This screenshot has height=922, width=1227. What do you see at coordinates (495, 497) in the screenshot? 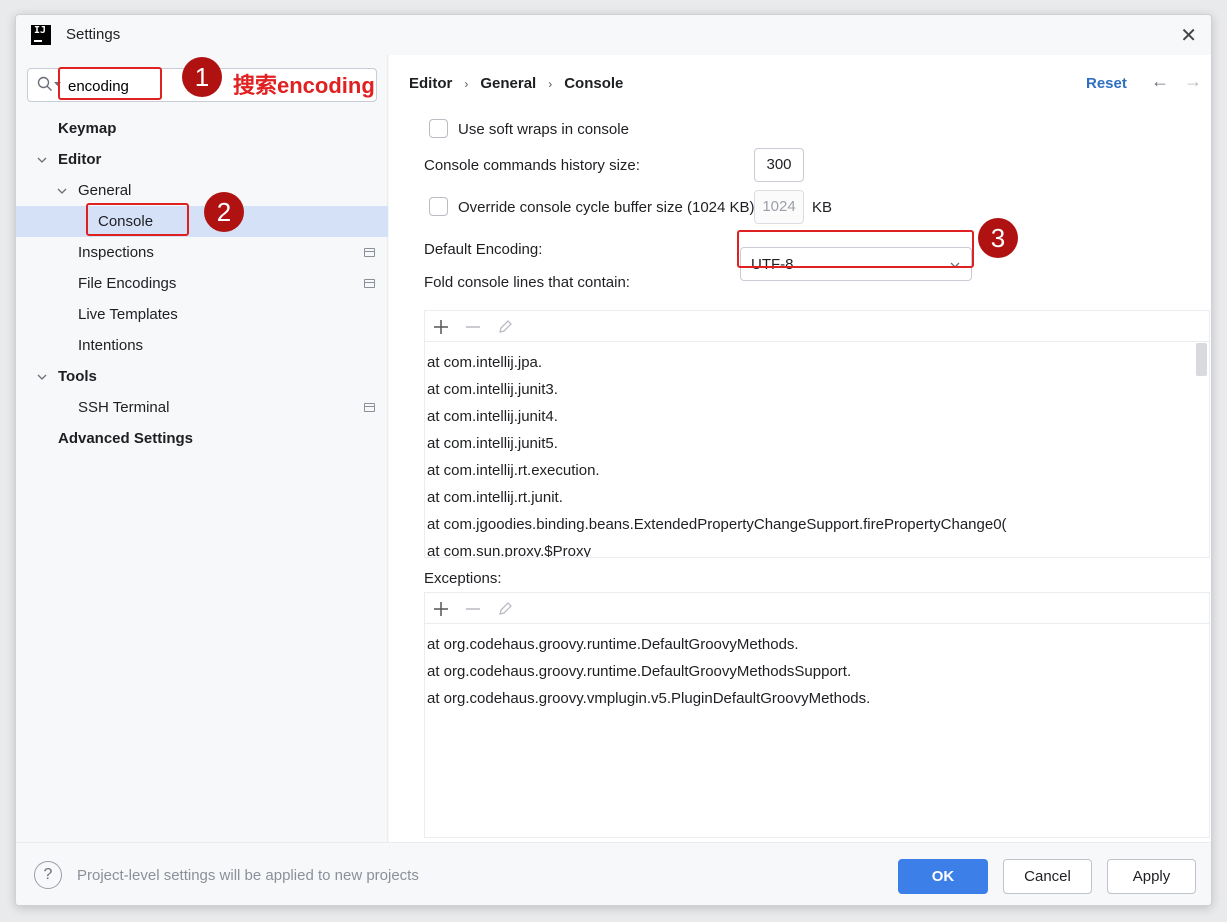
I see `list-item: at com.intellij.rt.junit.` at bounding box center [495, 497].